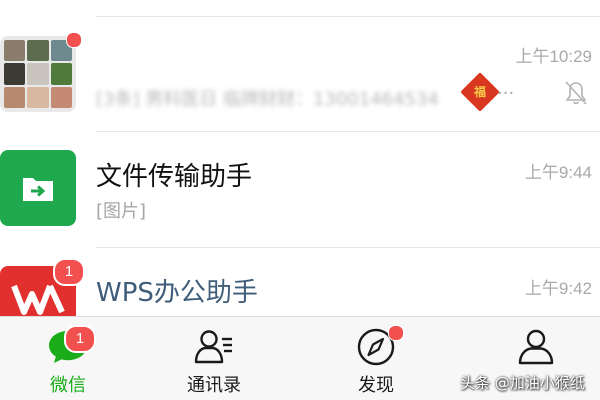 The width and height of the screenshot is (600, 400). I want to click on tab-label: 微信, so click(68, 385).